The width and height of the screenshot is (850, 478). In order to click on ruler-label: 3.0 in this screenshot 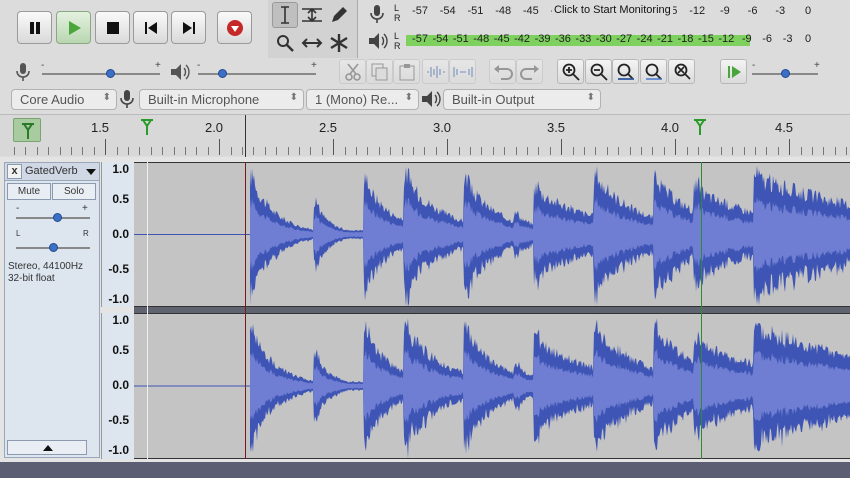, I will do `click(442, 127)`.